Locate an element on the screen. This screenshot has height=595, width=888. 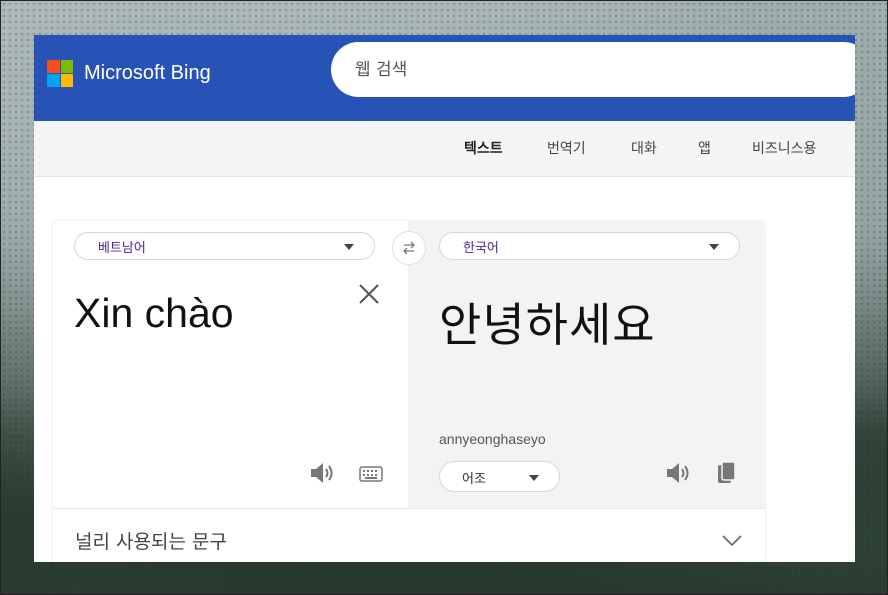
search-input is located at coordinates (595, 70).